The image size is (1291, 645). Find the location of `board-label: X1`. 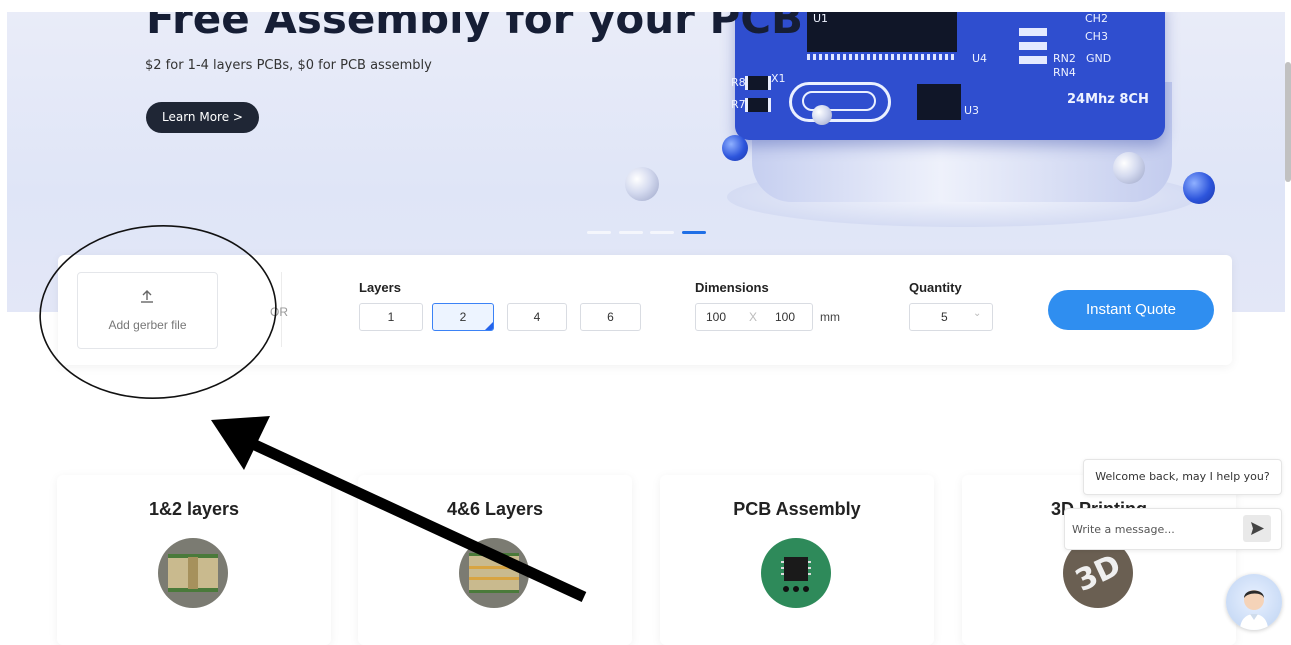

board-label: X1 is located at coordinates (778, 78).